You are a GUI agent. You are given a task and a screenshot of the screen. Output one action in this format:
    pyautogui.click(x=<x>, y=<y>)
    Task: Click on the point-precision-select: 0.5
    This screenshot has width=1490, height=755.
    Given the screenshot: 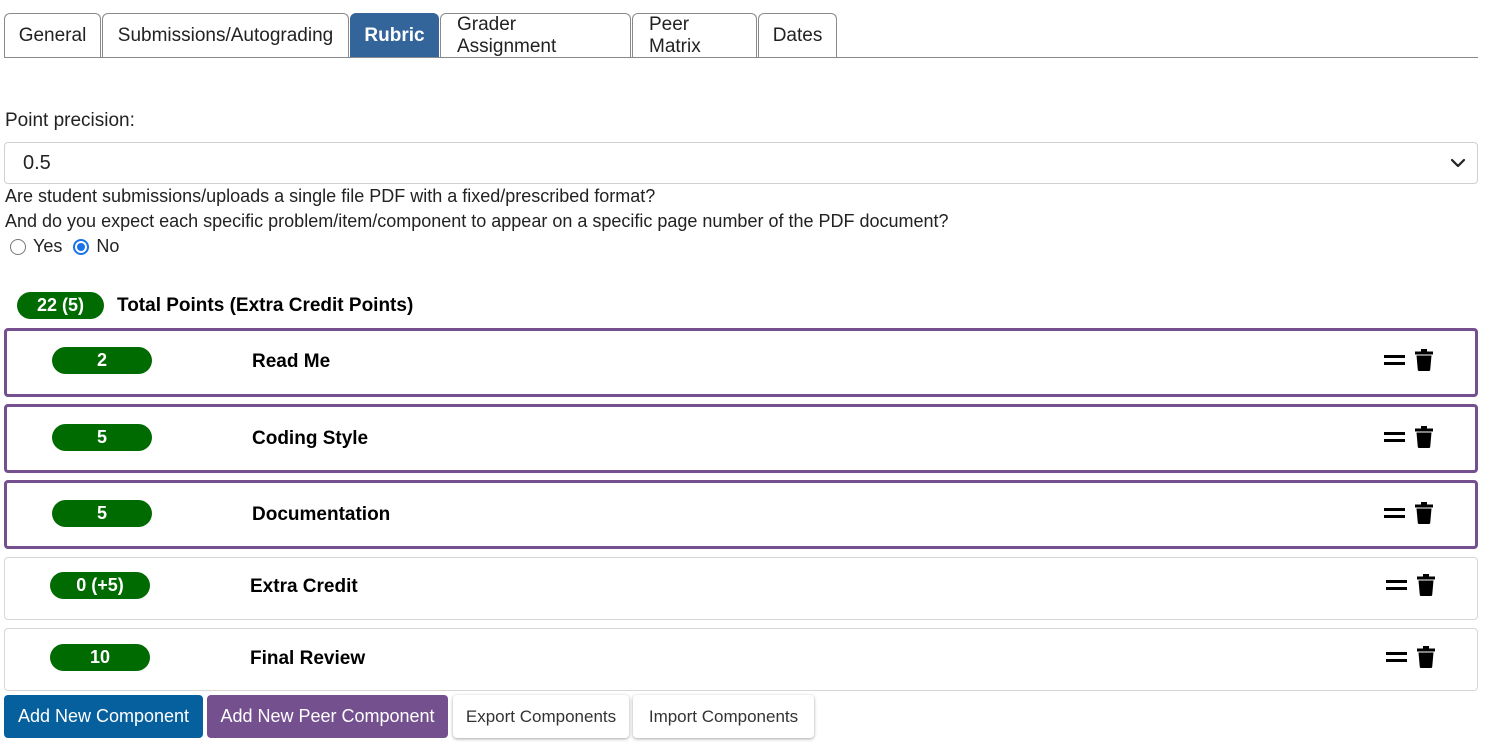 What is the action you would take?
    pyautogui.click(x=741, y=163)
    